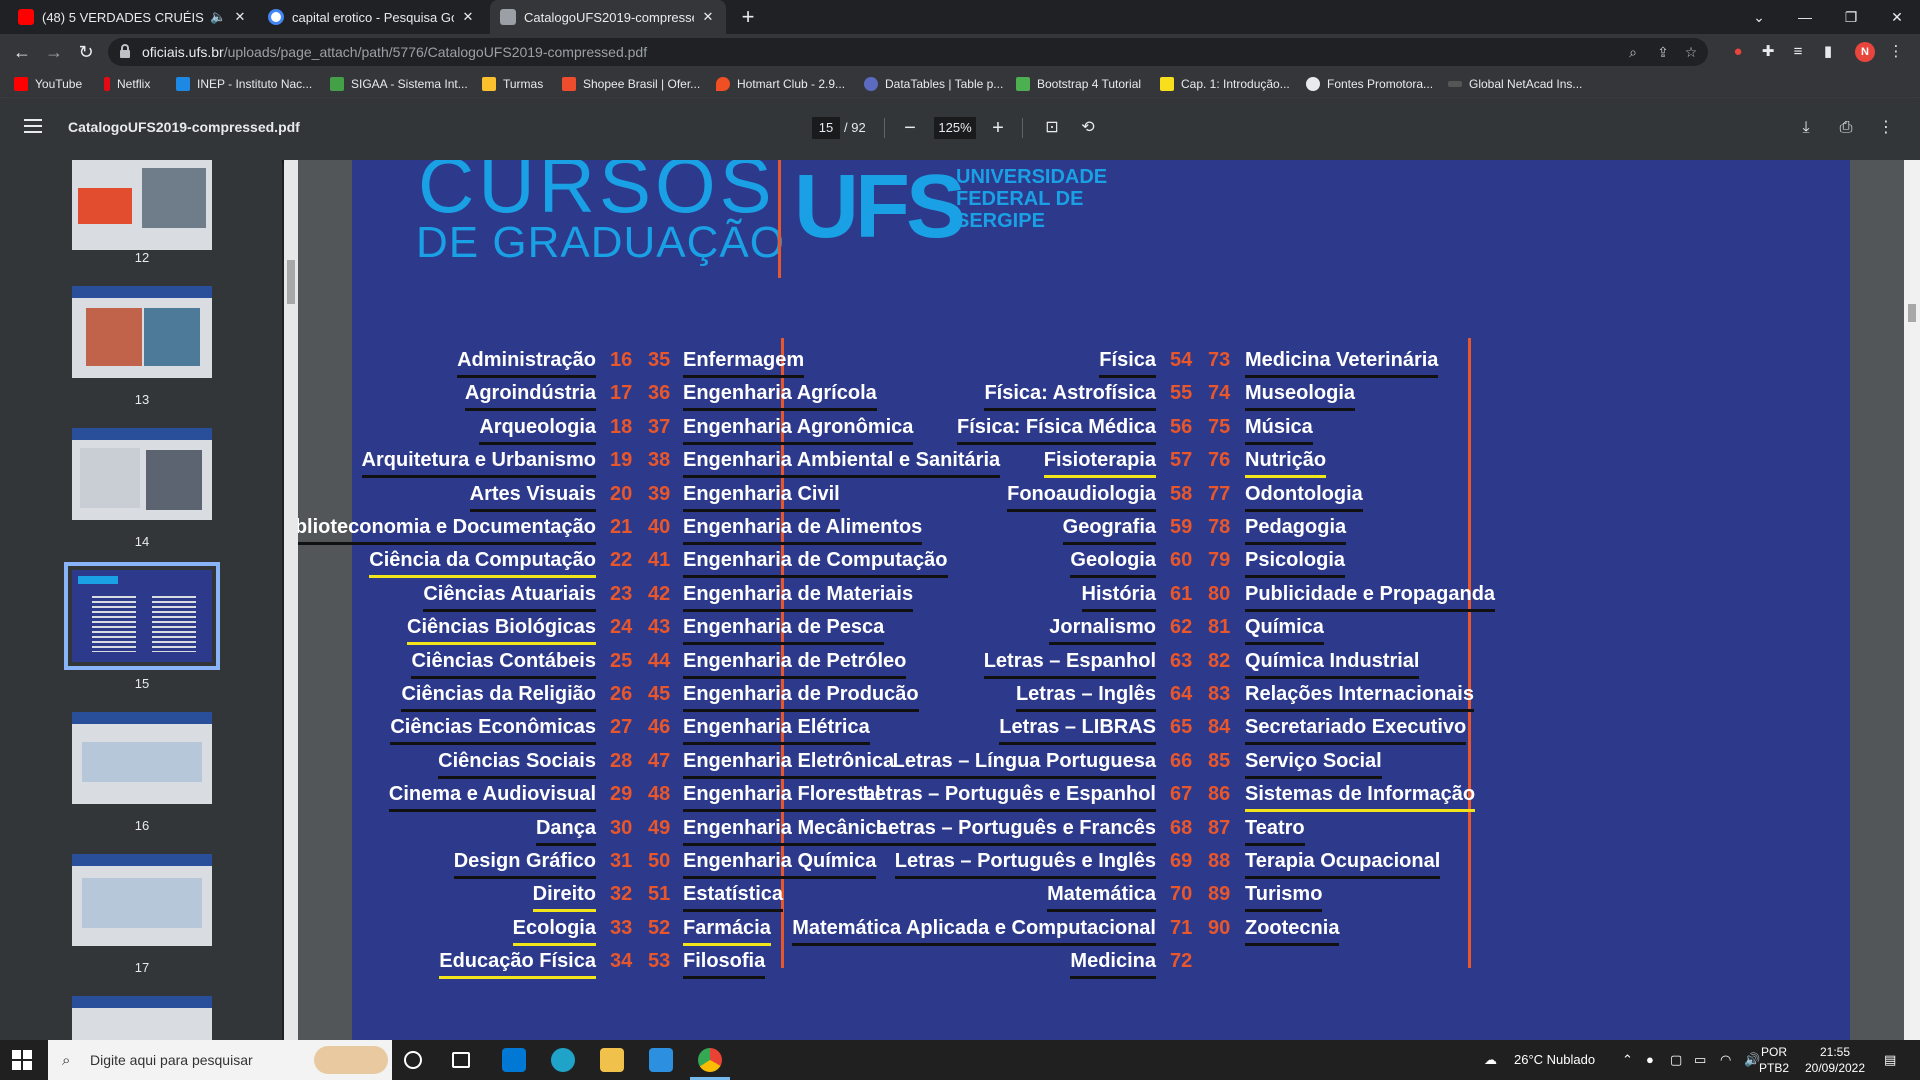 The image size is (1920, 1080). I want to click on course-item: Psicologia, so click(1295, 563).